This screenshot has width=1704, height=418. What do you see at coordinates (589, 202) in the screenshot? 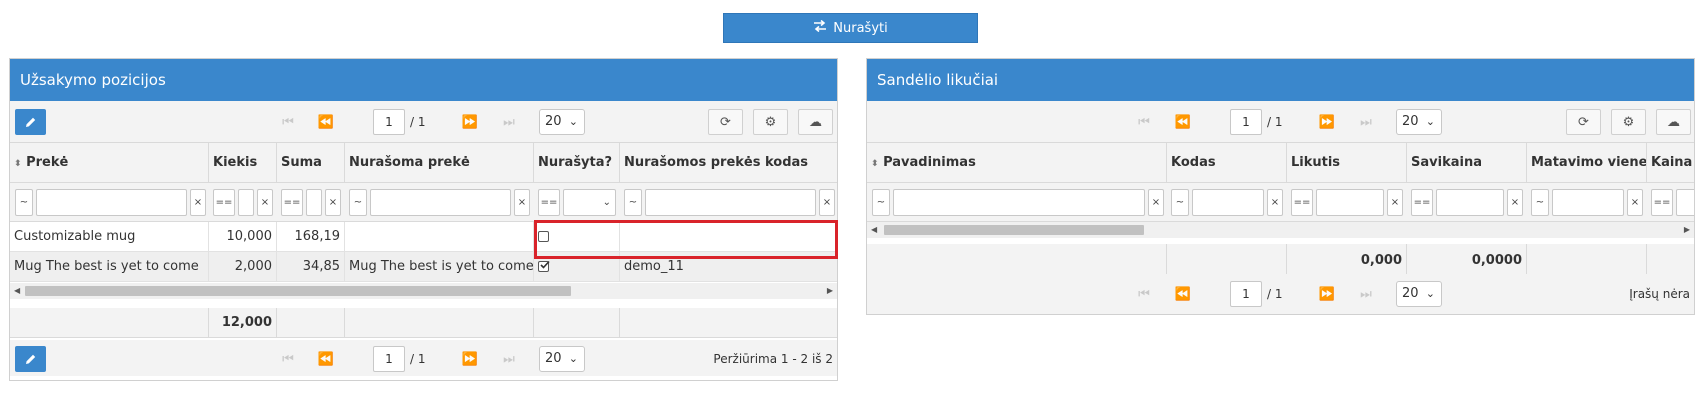
I see `filter-select: ⌄` at bounding box center [589, 202].